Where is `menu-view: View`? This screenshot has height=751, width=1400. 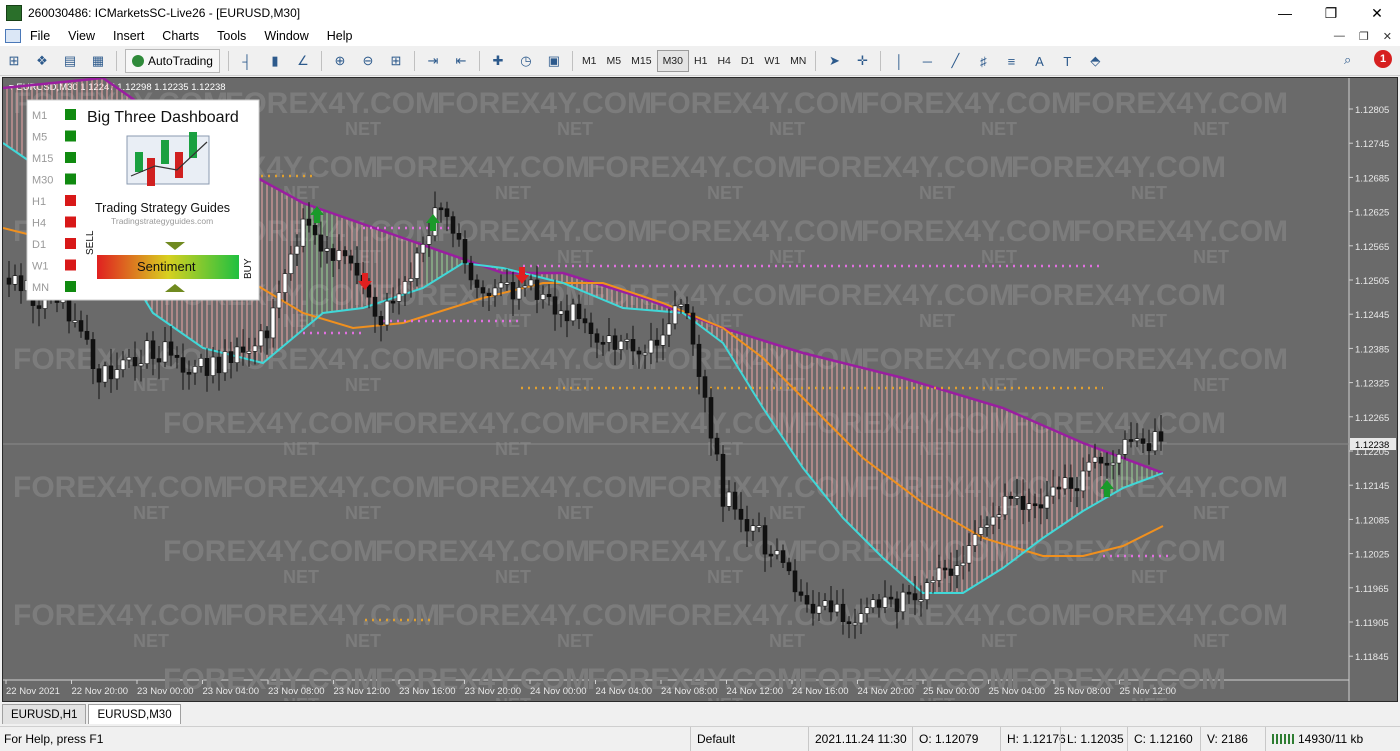
menu-view: View is located at coordinates (81, 36).